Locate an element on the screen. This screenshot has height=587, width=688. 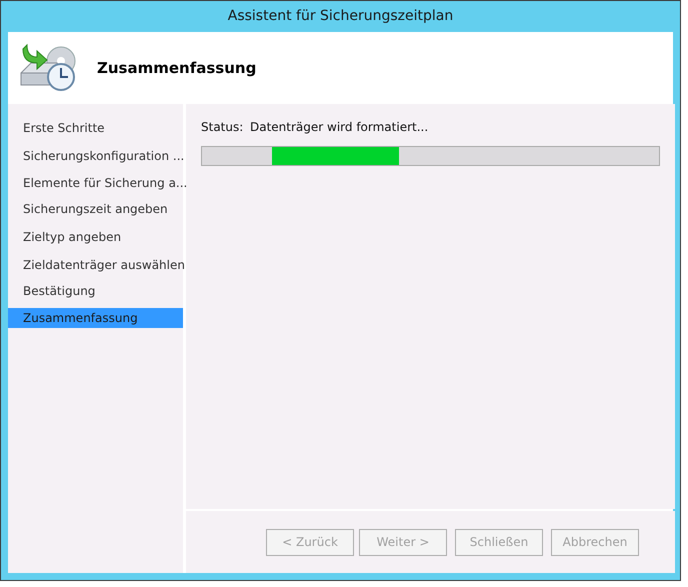
step-item: Zieldatenträger auswählen is located at coordinates (95, 265).